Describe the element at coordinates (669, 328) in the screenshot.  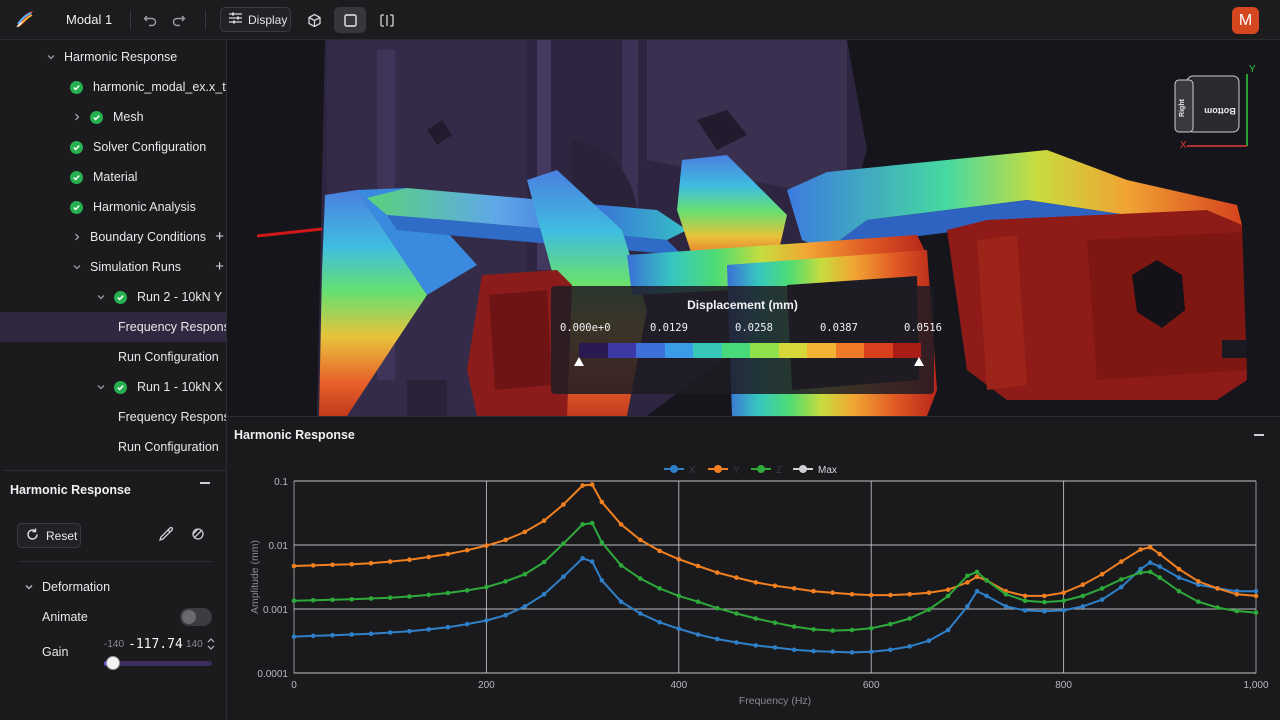
I see `colorbar-tick: 0.0129` at that location.